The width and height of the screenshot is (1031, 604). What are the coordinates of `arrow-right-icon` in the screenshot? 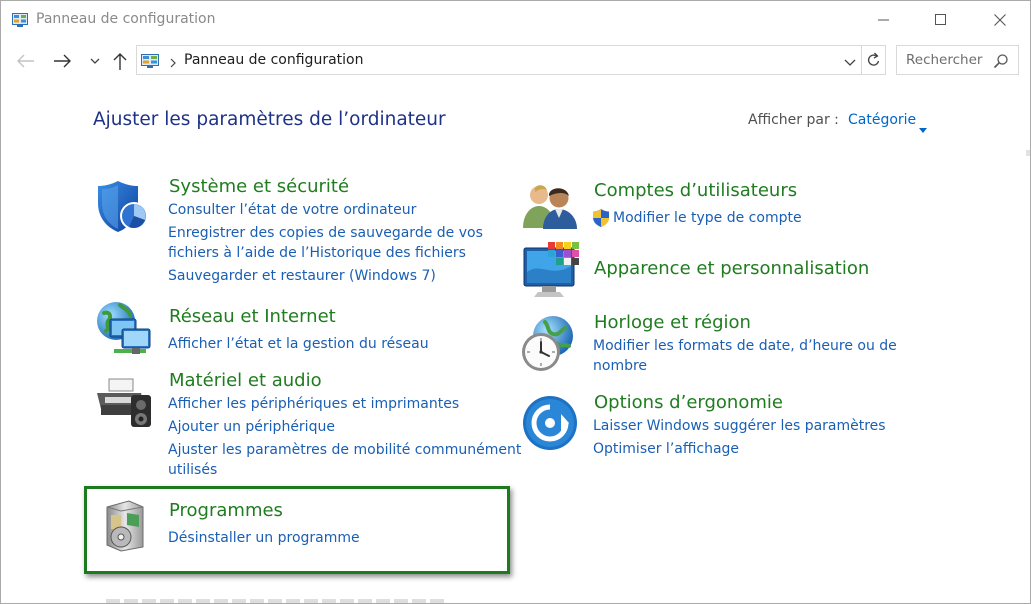 It's located at (62, 61).